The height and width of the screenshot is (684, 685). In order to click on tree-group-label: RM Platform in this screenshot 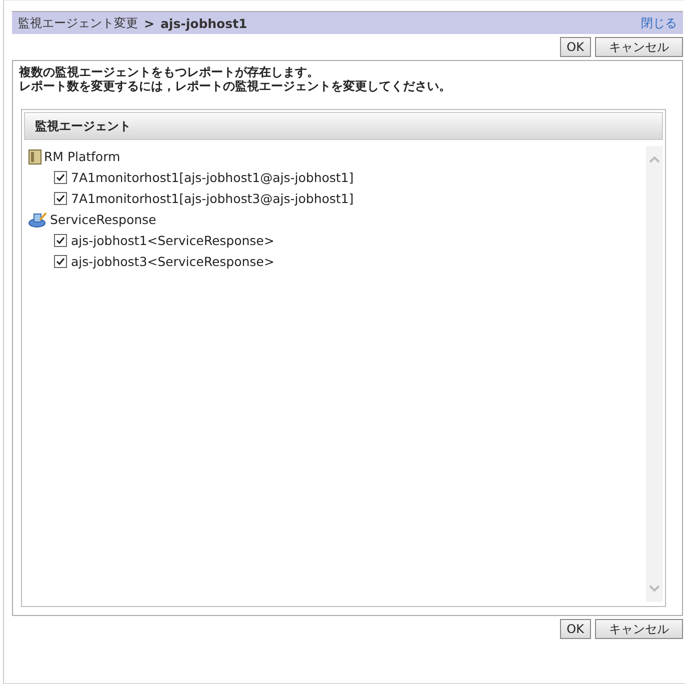, I will do `click(82, 156)`.